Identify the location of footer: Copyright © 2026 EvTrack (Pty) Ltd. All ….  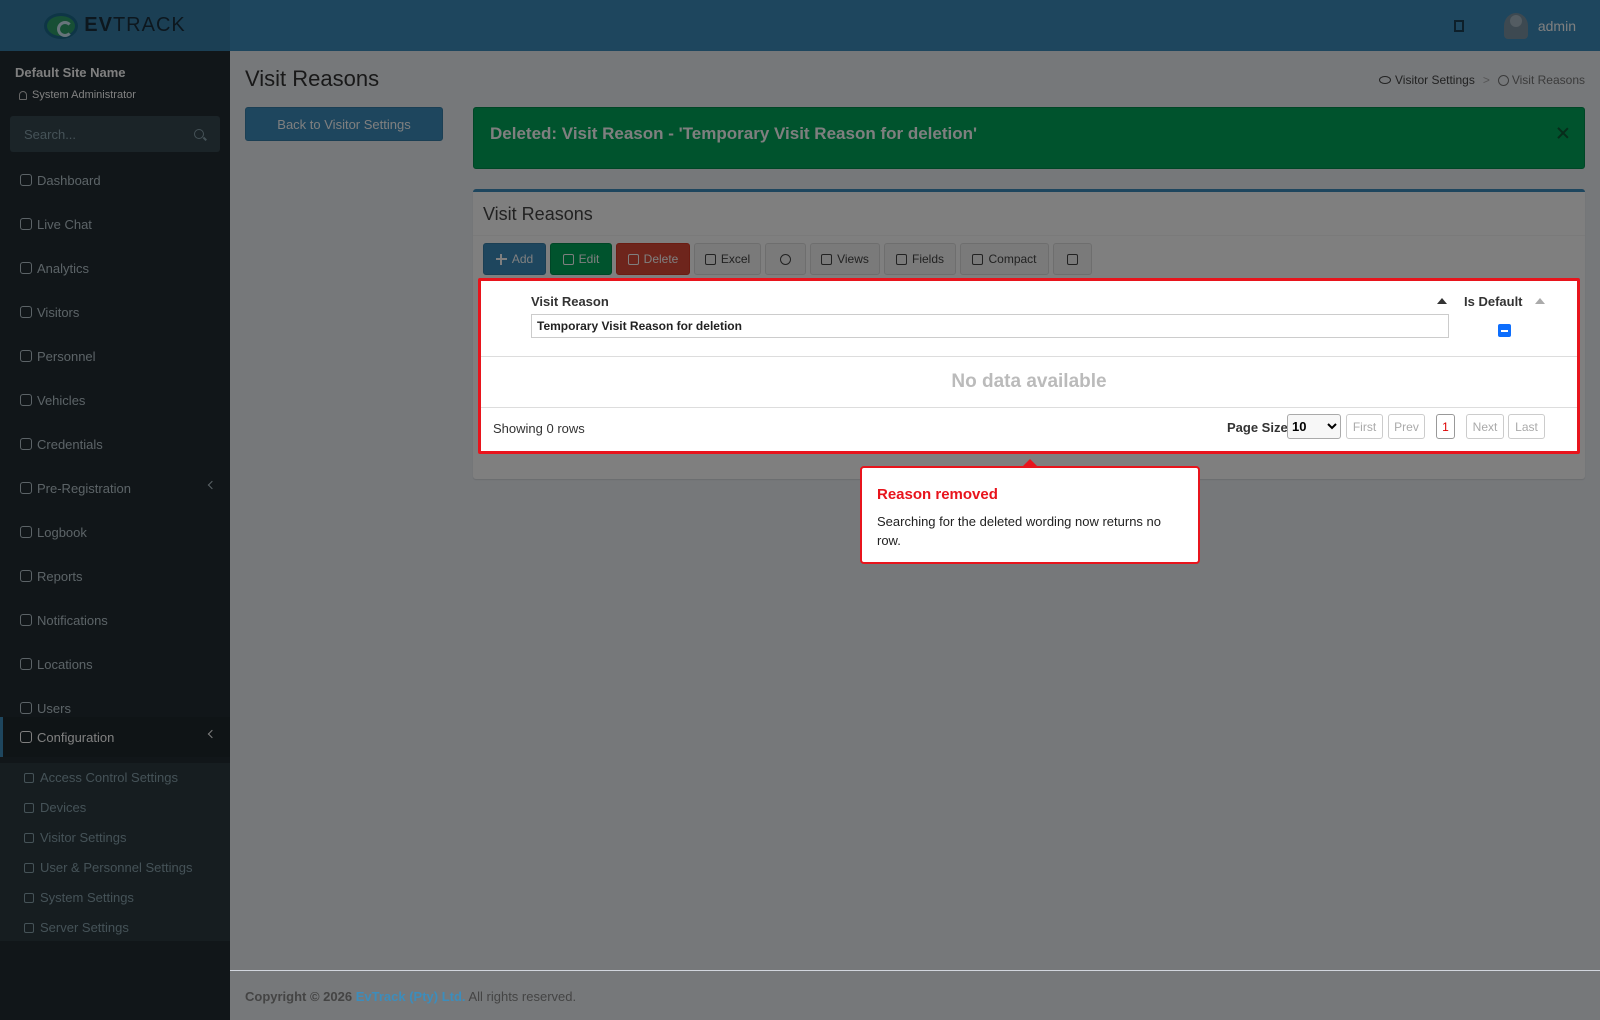
(915, 995).